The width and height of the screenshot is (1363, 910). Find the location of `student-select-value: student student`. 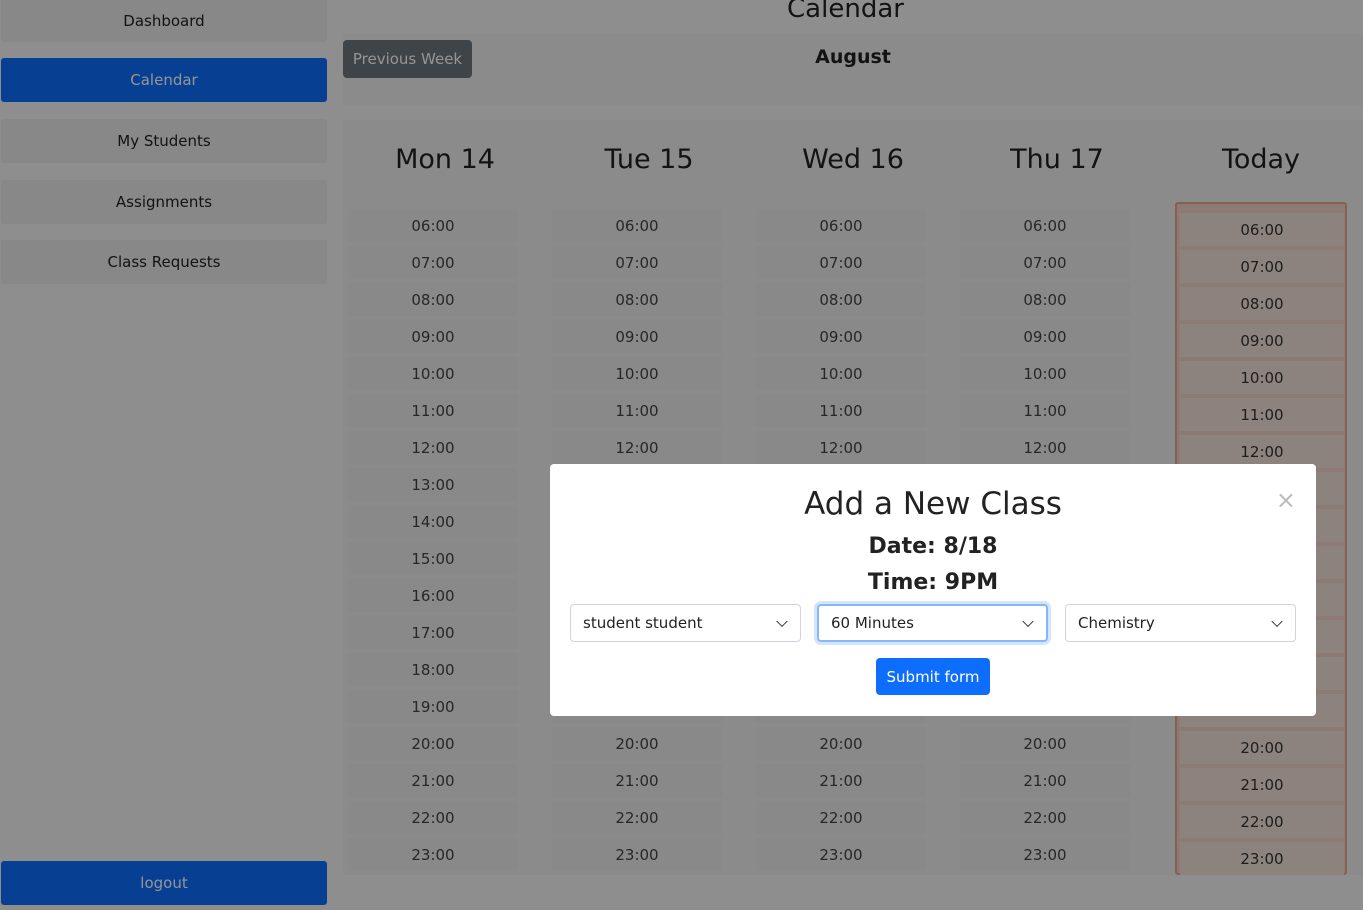

student-select-value: student student is located at coordinates (643, 623).